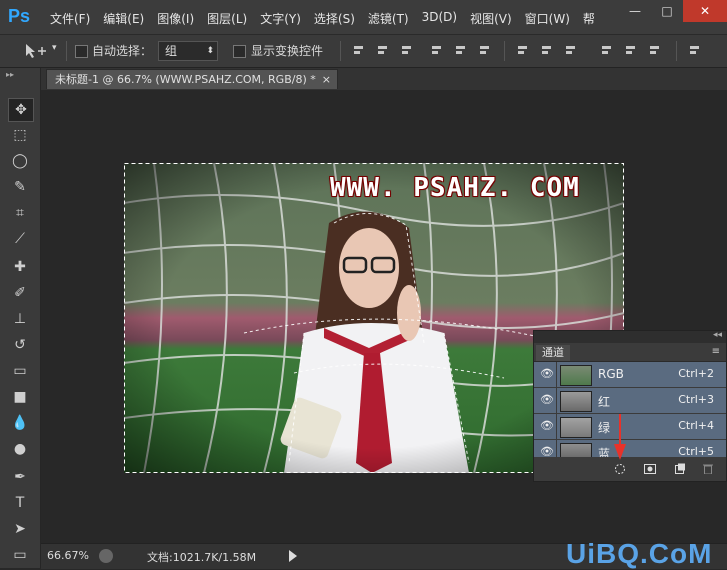  I want to click on channel-row-green: 👁 绿 Ctrl+4, so click(630, 427).